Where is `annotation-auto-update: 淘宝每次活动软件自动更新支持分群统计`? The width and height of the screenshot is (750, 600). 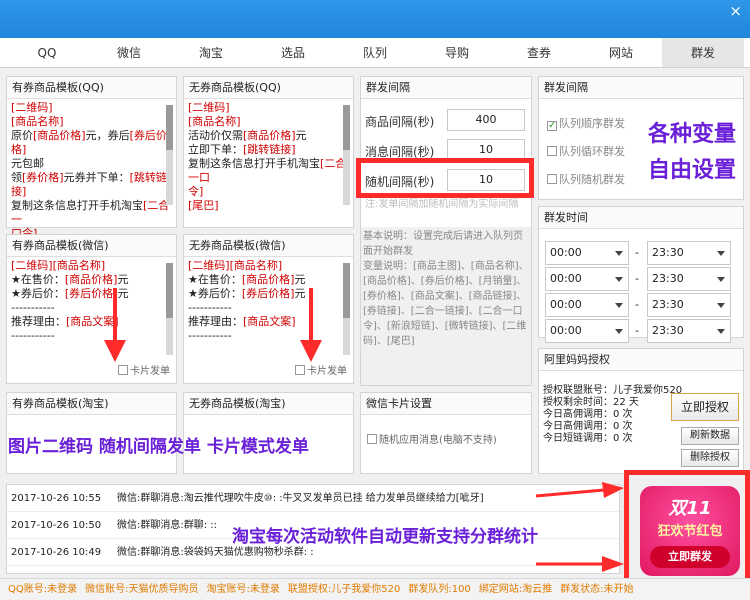 annotation-auto-update: 淘宝每次活动软件自动更新支持分群统计 is located at coordinates (385, 537).